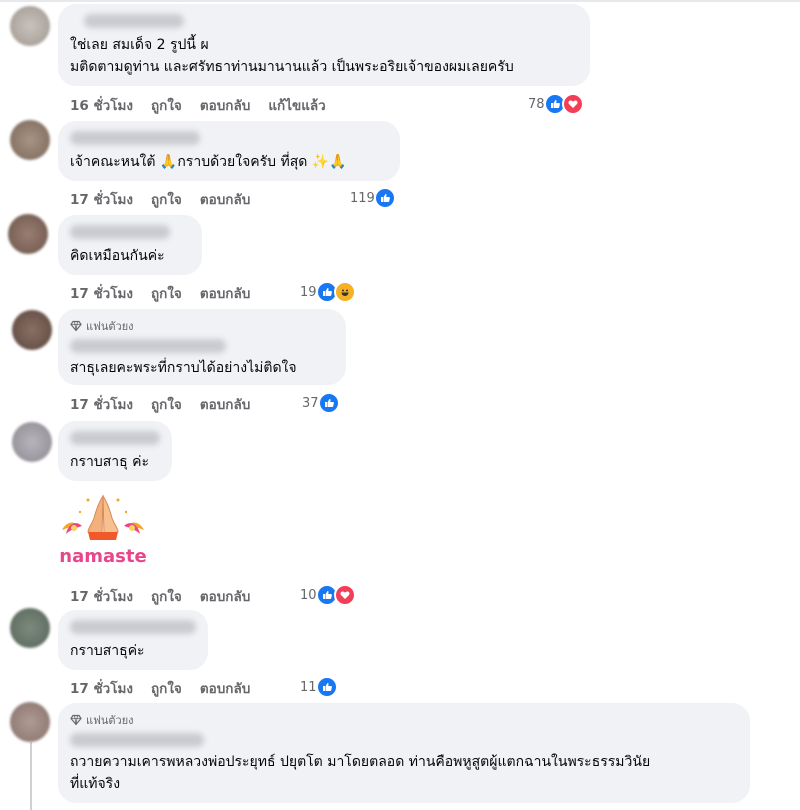  What do you see at coordinates (310, 403) in the screenshot?
I see `reaction-count: 37` at bounding box center [310, 403].